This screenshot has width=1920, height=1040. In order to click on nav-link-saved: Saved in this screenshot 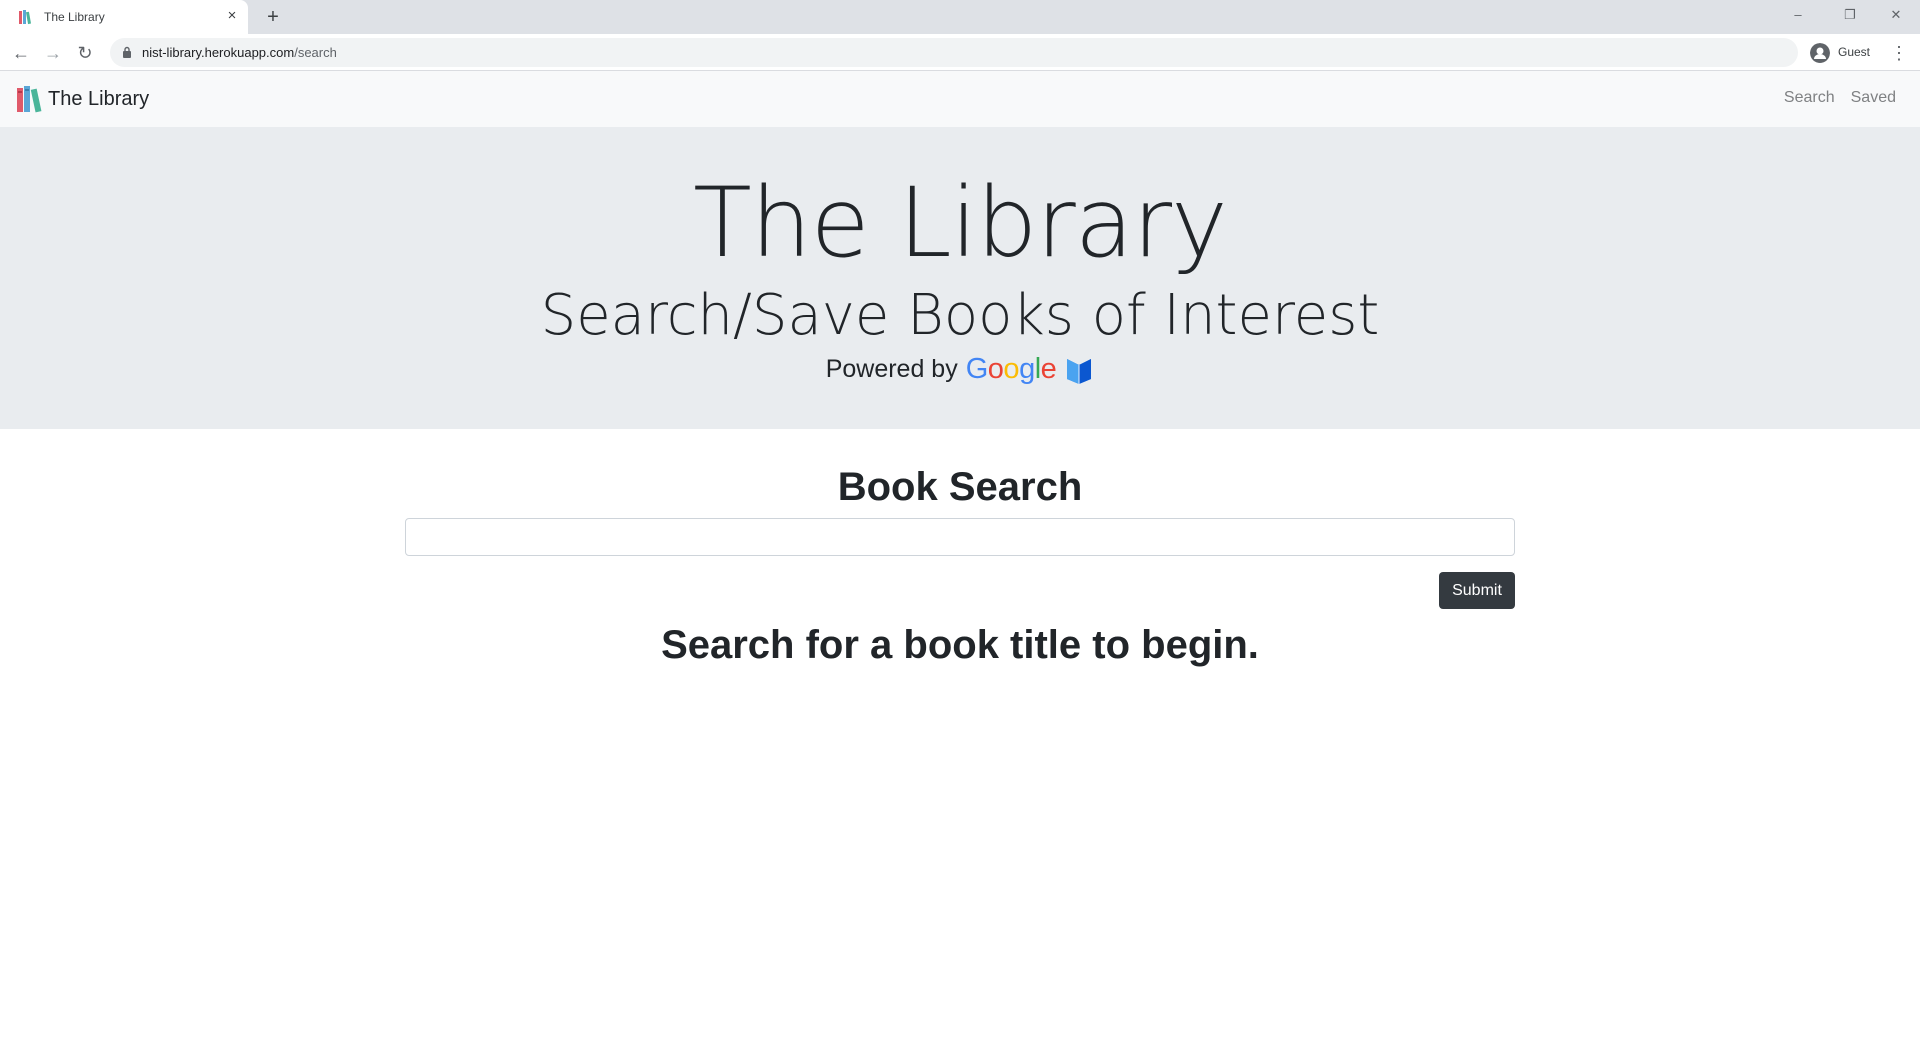, I will do `click(1873, 98)`.